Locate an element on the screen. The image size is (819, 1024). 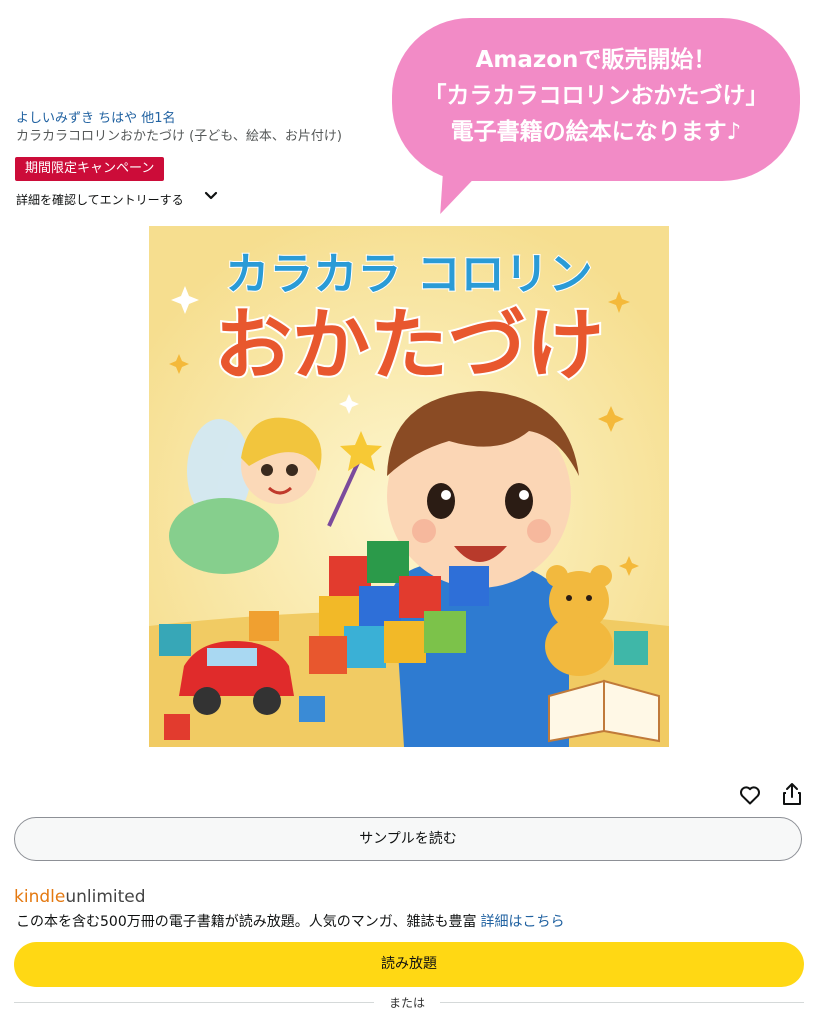
book-title: カラカラコロリンおかたづけ (子ども、絵本、お片付け) is located at coordinates (179, 136).